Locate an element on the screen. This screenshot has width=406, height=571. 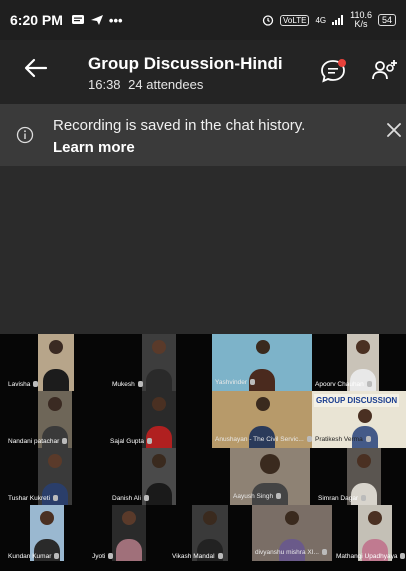
notification-icons: ••• is located at coordinates (97, 20).